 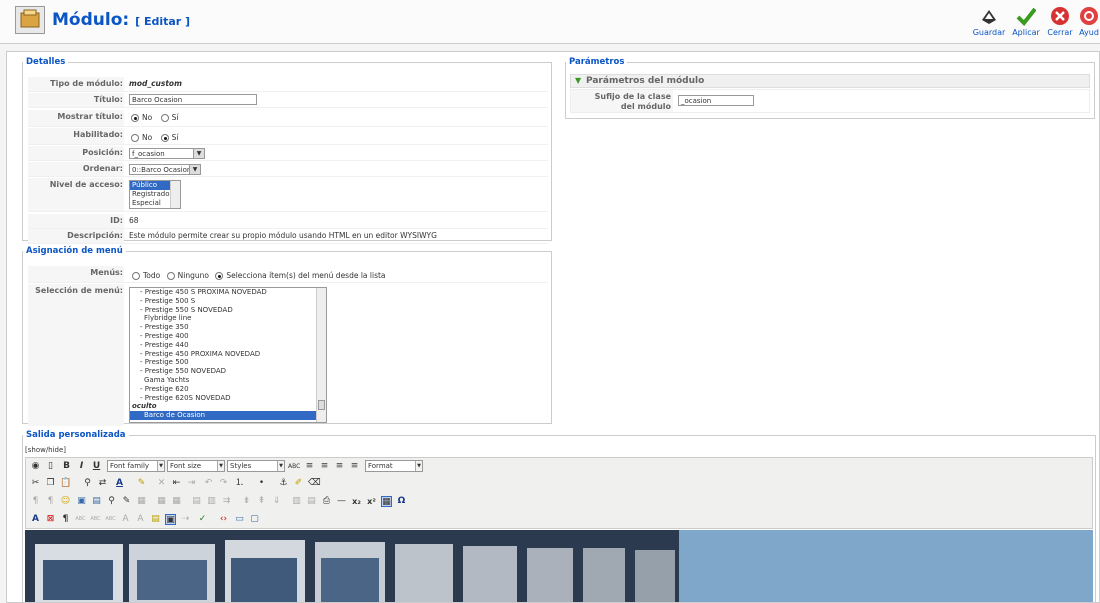 I want to click on cut-icon: ✂, so click(x=35, y=483).